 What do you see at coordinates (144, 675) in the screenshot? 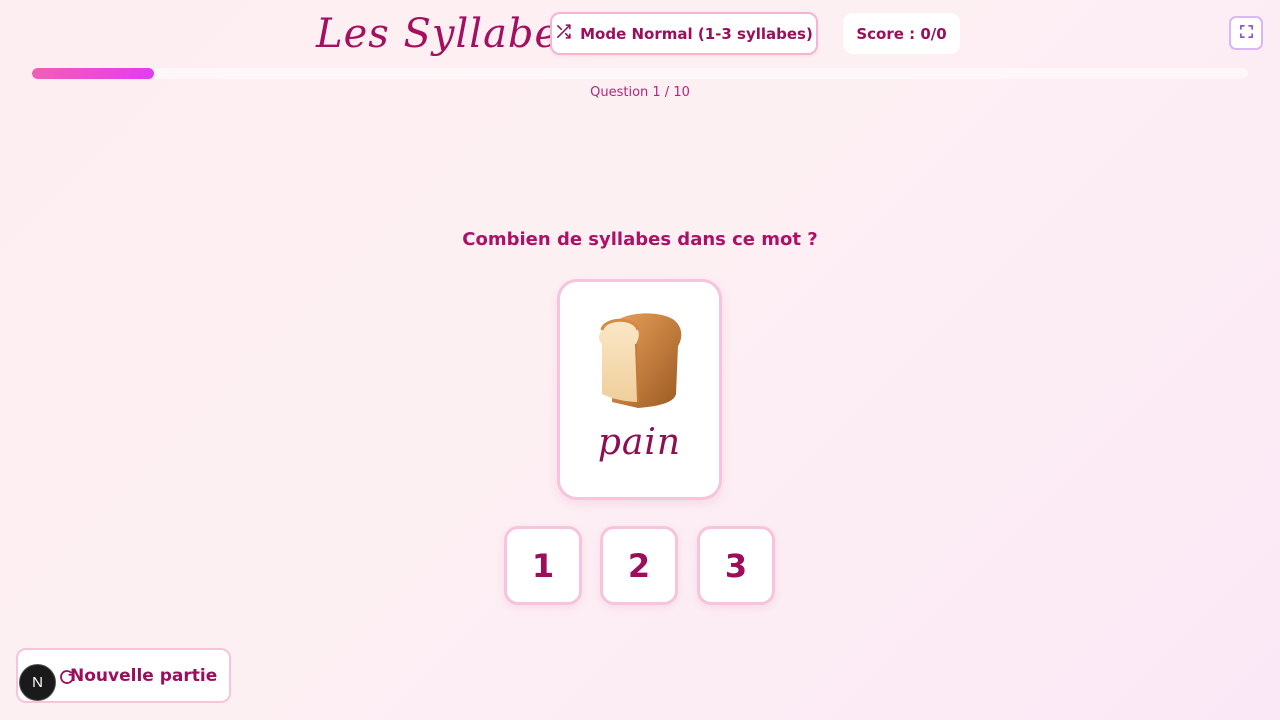
I see `new-game-label: Nouvelle partie` at bounding box center [144, 675].